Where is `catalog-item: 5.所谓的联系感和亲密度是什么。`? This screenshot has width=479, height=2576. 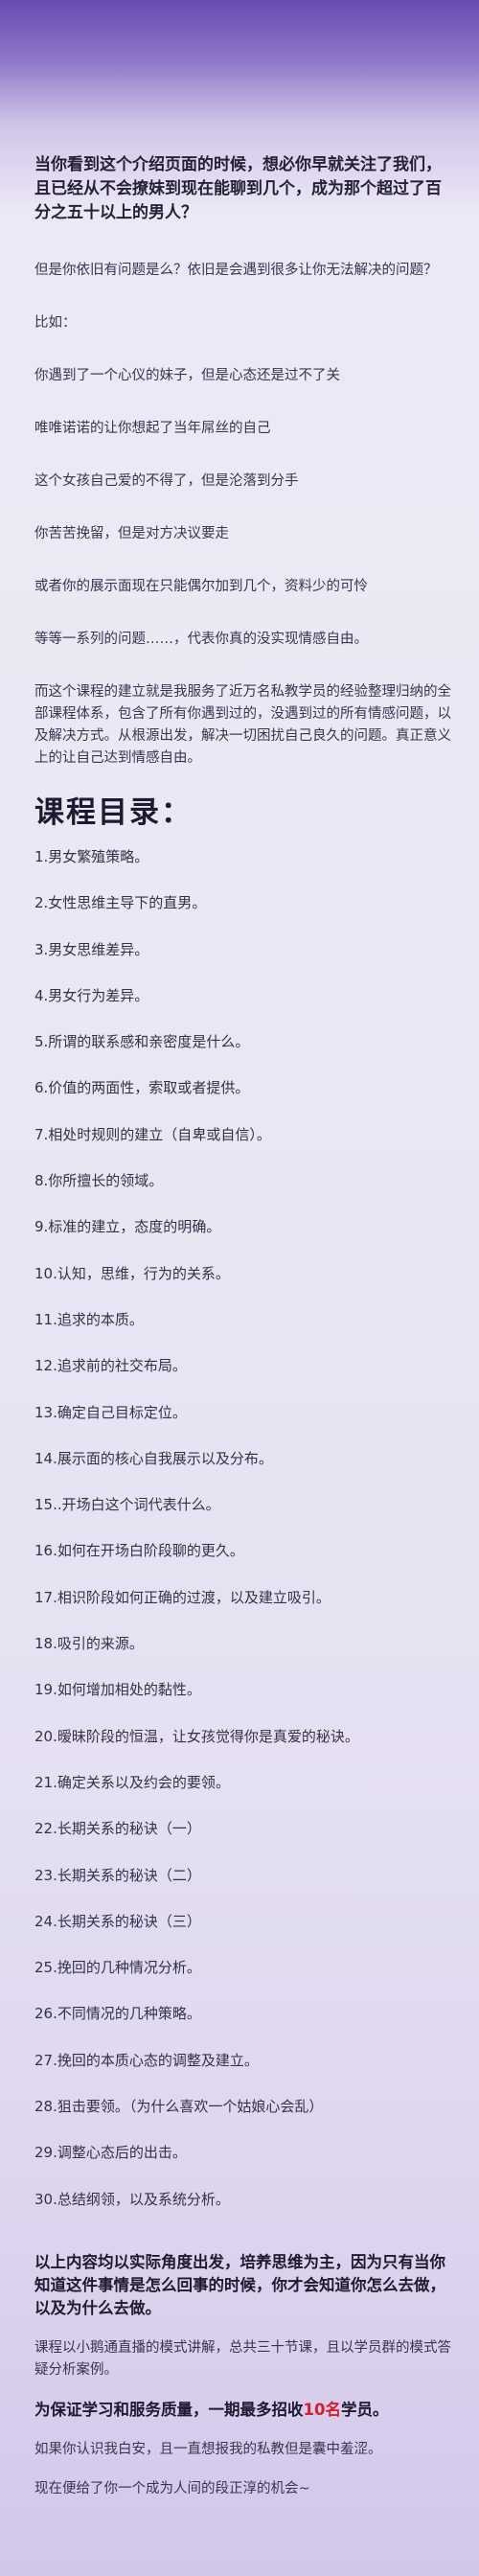 catalog-item: 5.所谓的联系感和亲密度是什么。 is located at coordinates (142, 1042).